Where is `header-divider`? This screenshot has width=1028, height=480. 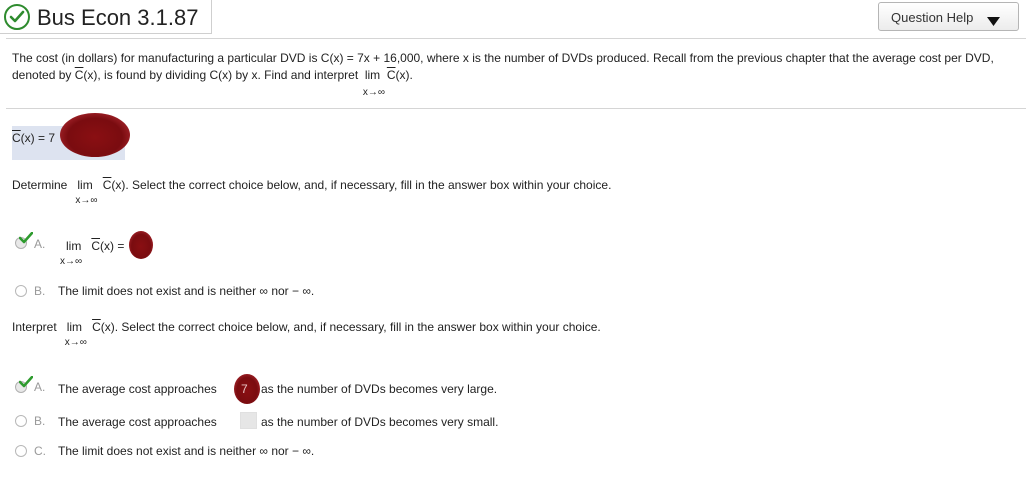
header-divider is located at coordinates (516, 38).